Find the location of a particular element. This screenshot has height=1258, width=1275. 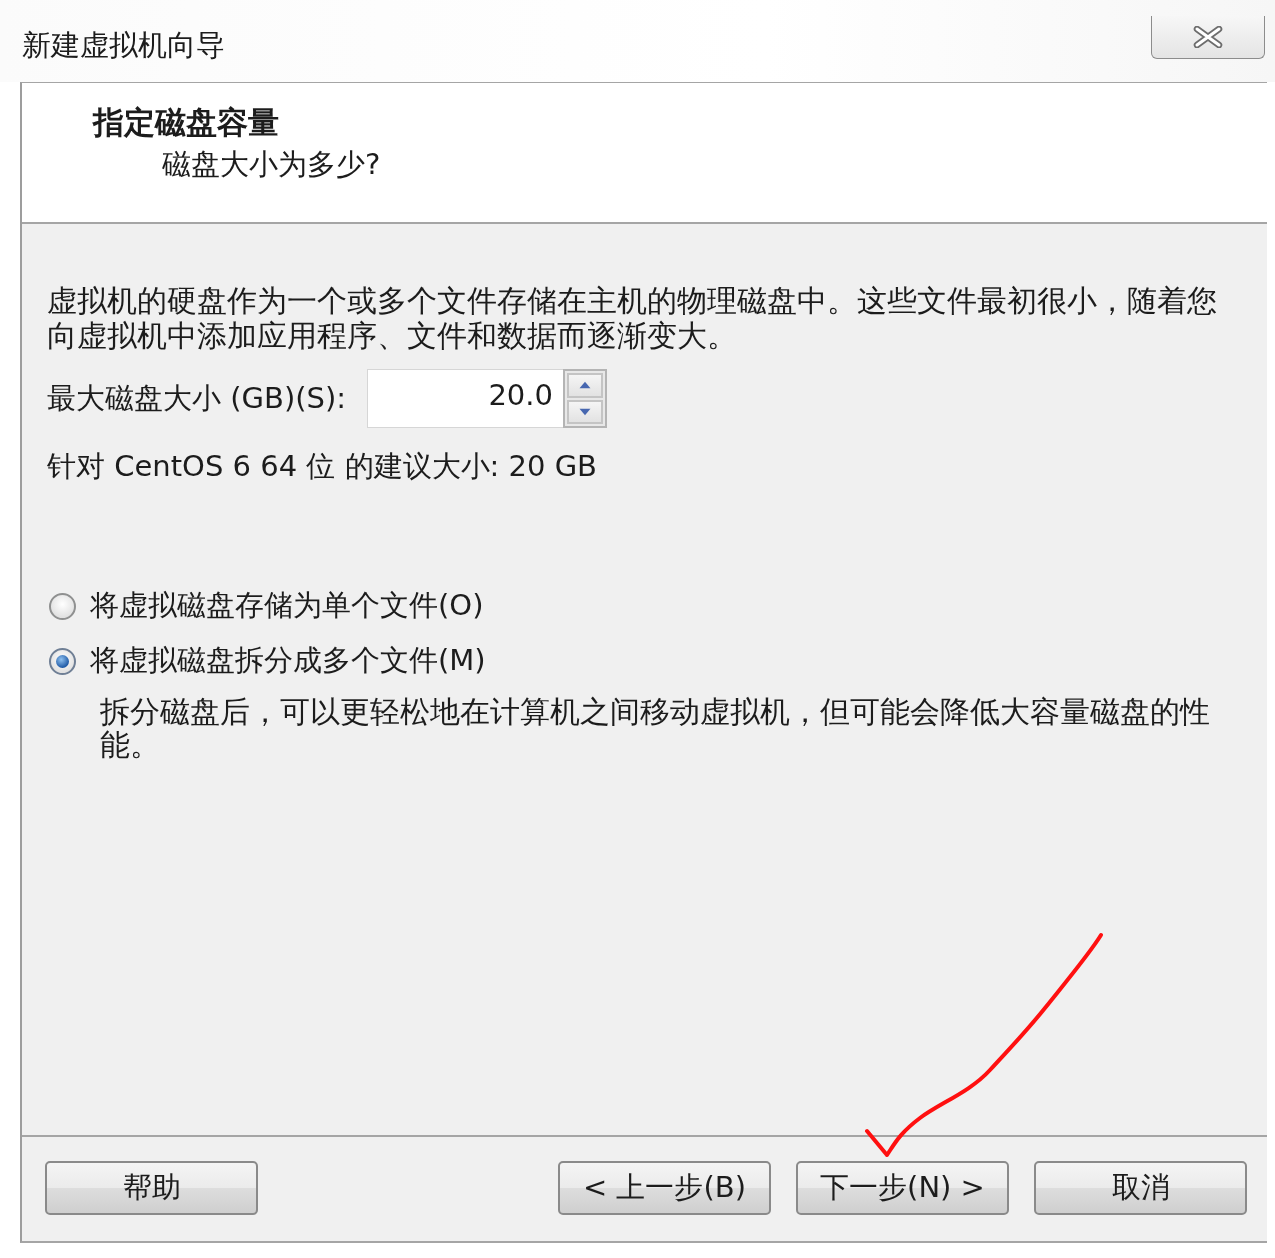

spinner-up-button is located at coordinates (585, 385).